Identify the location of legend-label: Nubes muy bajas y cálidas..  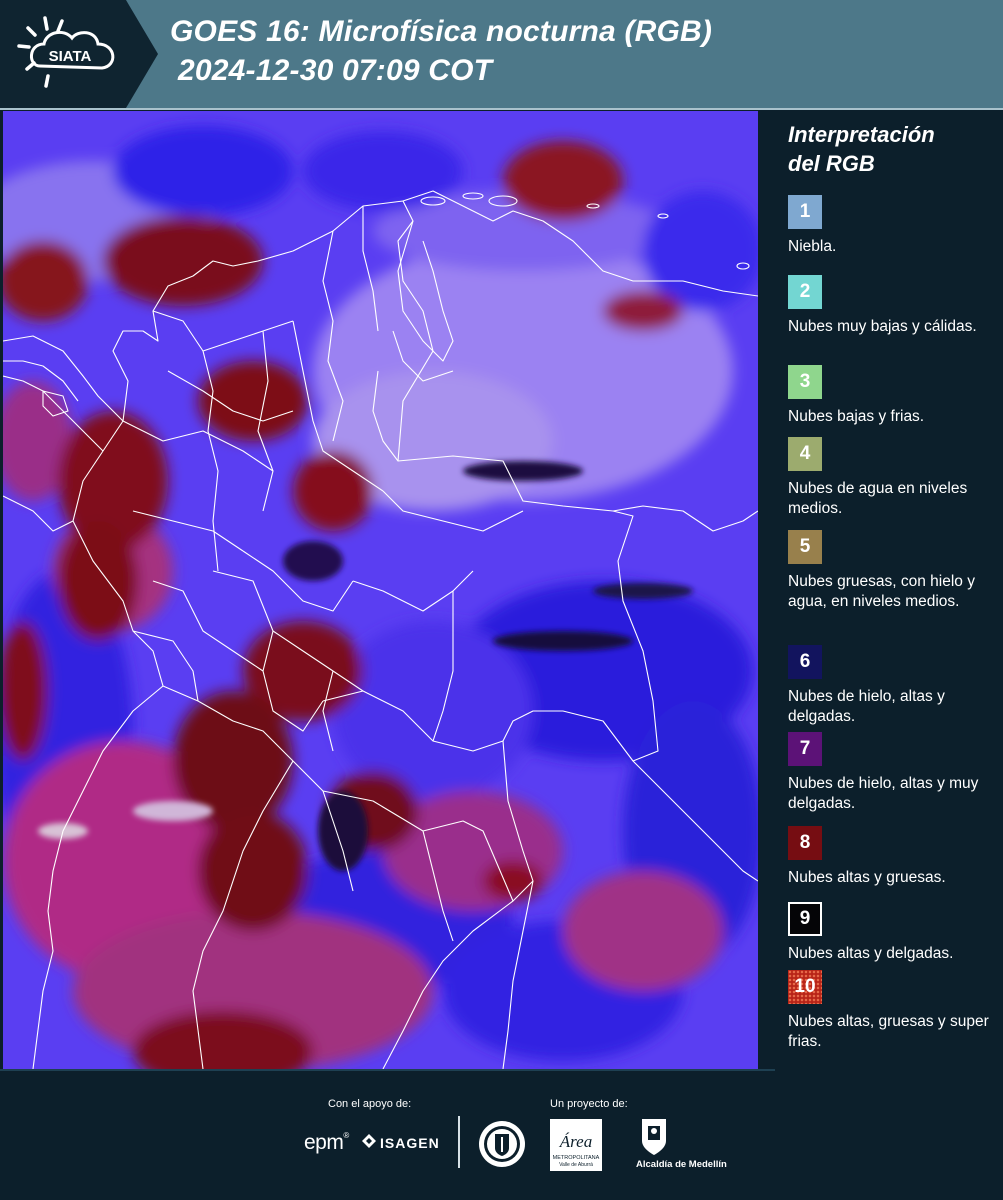
(882, 326).